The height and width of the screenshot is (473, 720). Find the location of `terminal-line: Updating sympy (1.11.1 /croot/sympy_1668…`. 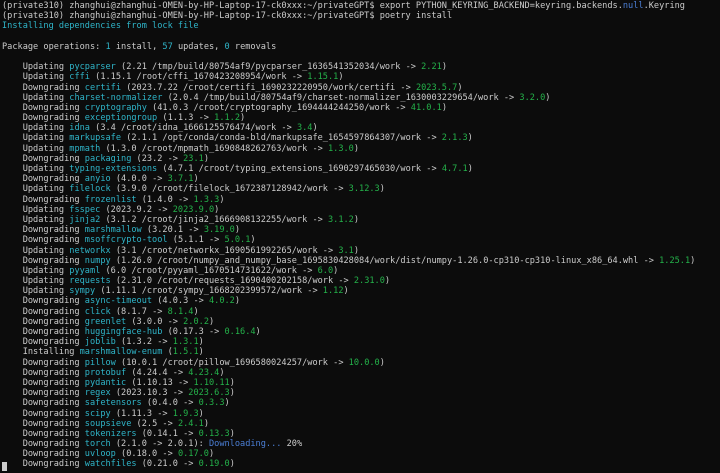

terminal-line: Updating sympy (1.11.1 /croot/sympy_1668… is located at coordinates (361, 291).